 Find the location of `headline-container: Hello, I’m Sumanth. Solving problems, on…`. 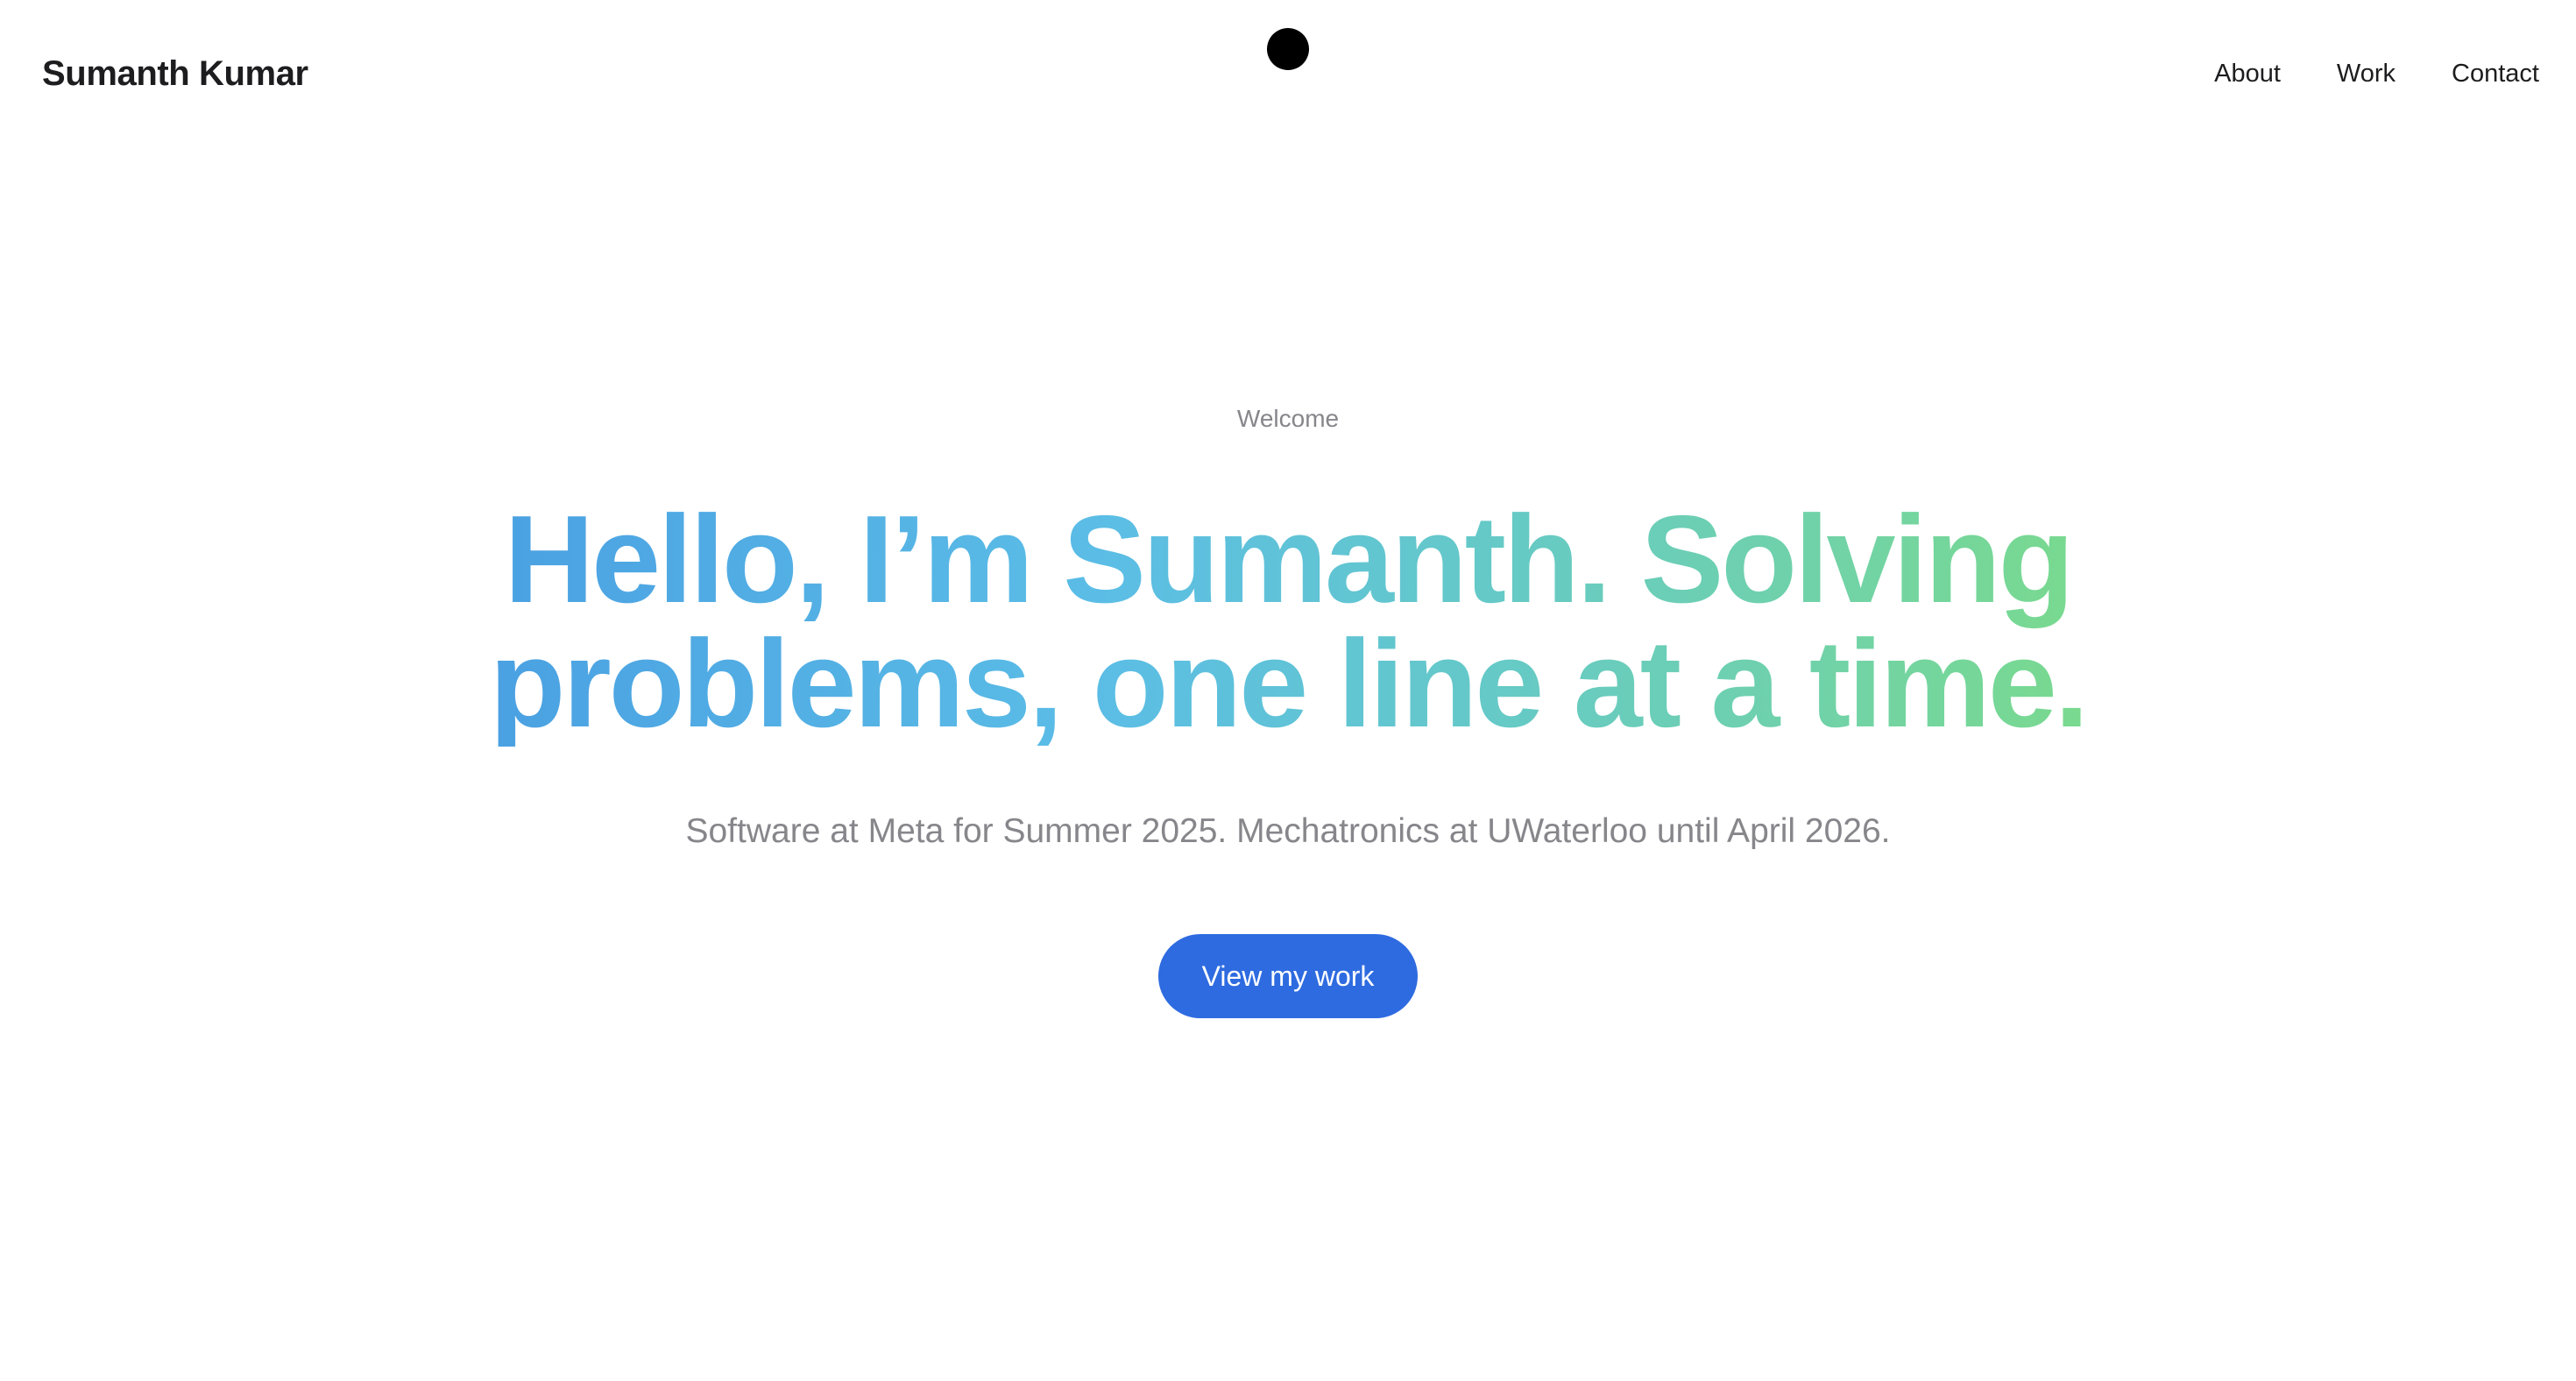

headline-container: Hello, I’m Sumanth. Solving problems, on… is located at coordinates (1288, 623).